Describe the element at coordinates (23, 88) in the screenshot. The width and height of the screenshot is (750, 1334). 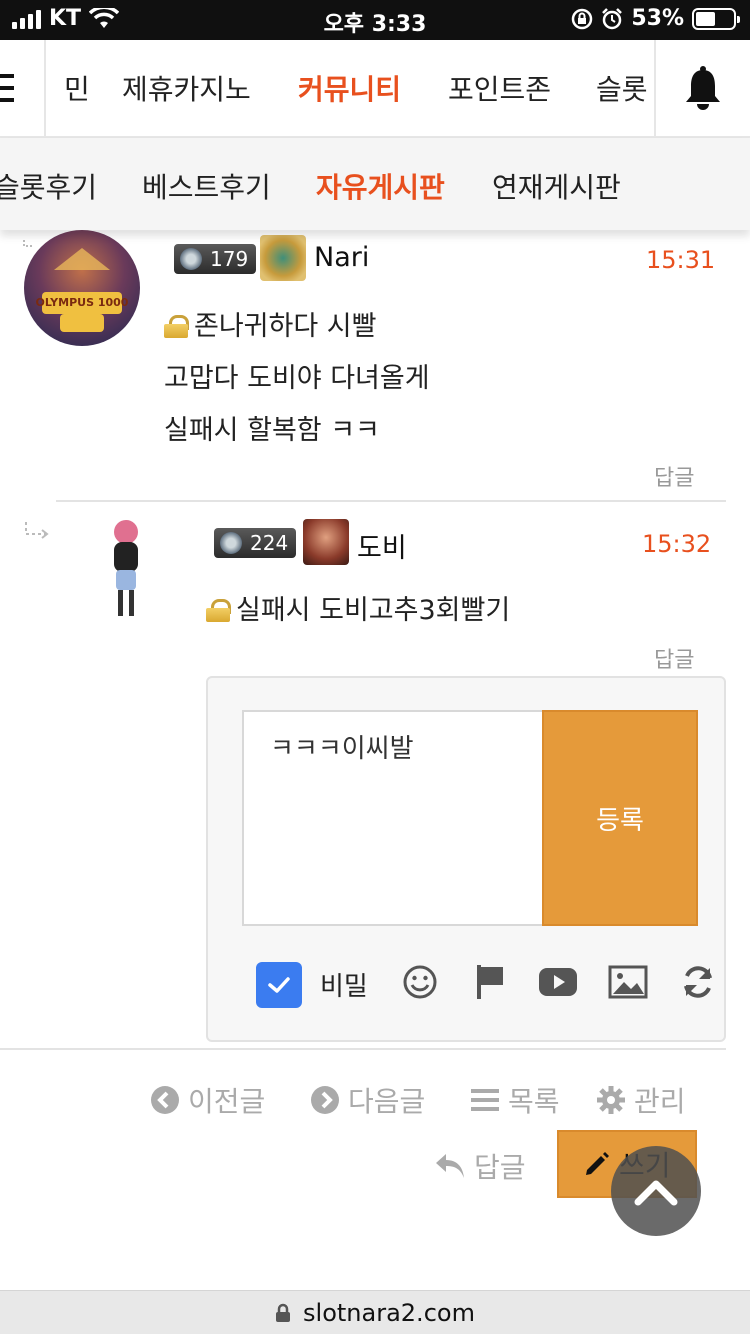
I see `menu-button` at that location.